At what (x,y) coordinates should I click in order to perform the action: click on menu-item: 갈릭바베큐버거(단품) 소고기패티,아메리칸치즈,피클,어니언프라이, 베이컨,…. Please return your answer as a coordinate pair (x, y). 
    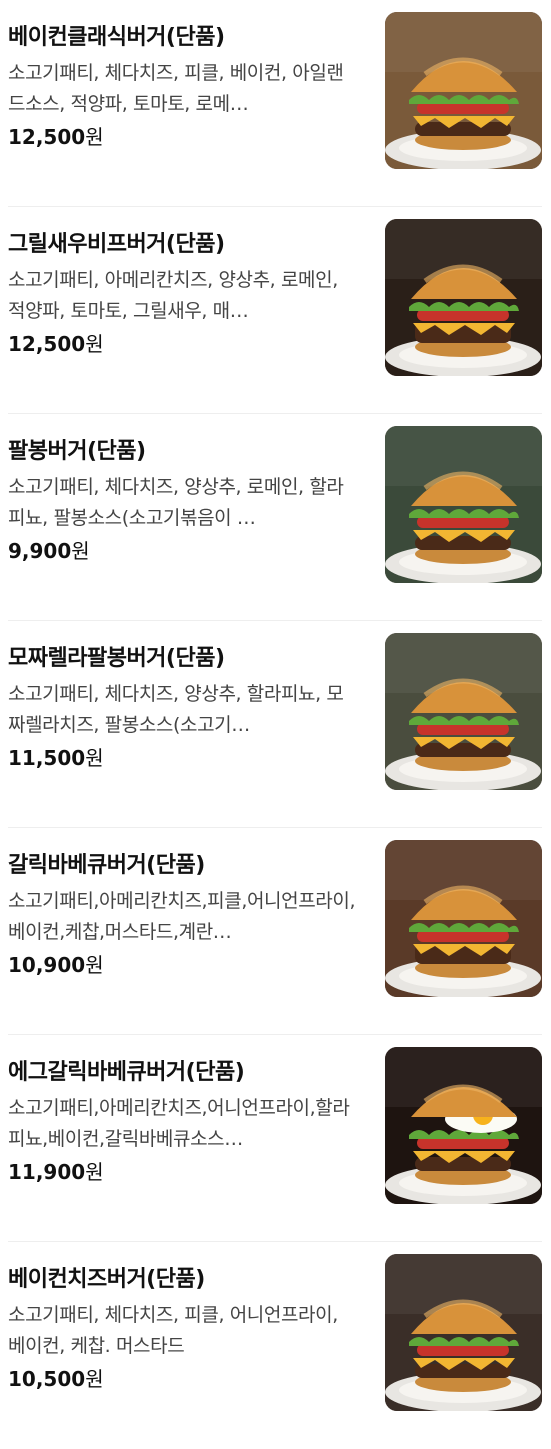
    Looking at the image, I should click on (275, 931).